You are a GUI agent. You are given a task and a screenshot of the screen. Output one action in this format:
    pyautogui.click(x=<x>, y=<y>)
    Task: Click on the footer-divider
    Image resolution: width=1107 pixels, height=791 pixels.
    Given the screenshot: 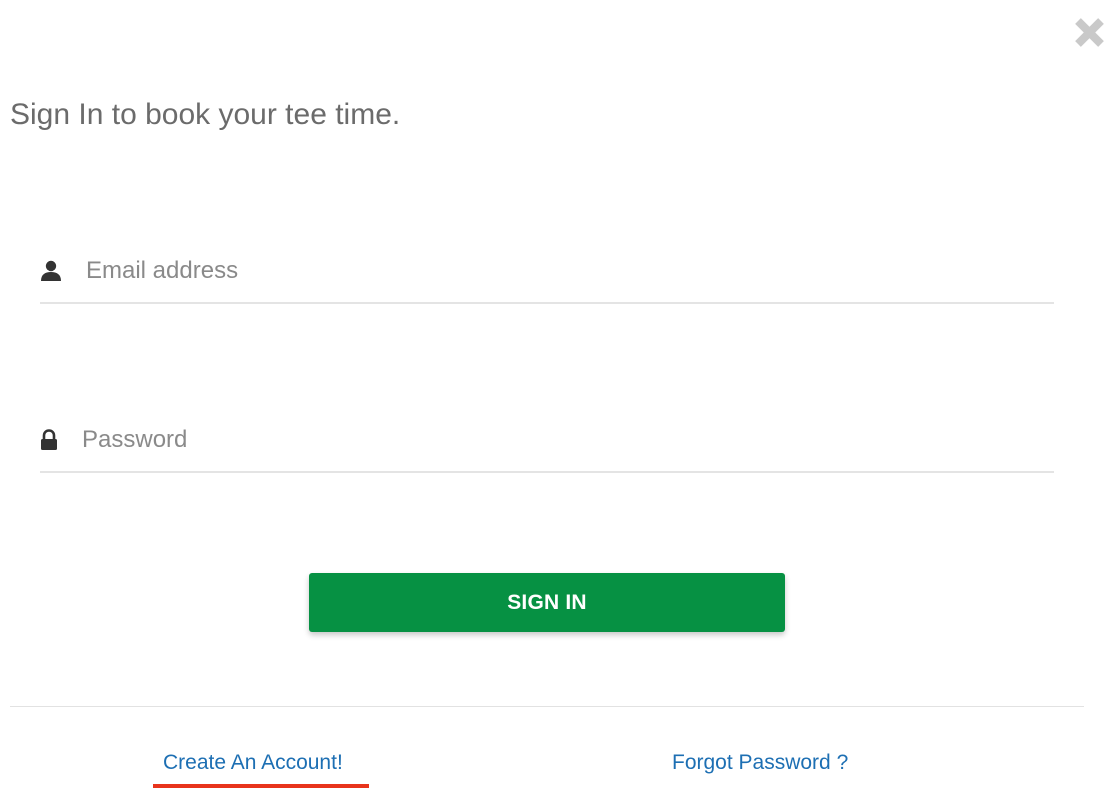 What is the action you would take?
    pyautogui.click(x=547, y=706)
    